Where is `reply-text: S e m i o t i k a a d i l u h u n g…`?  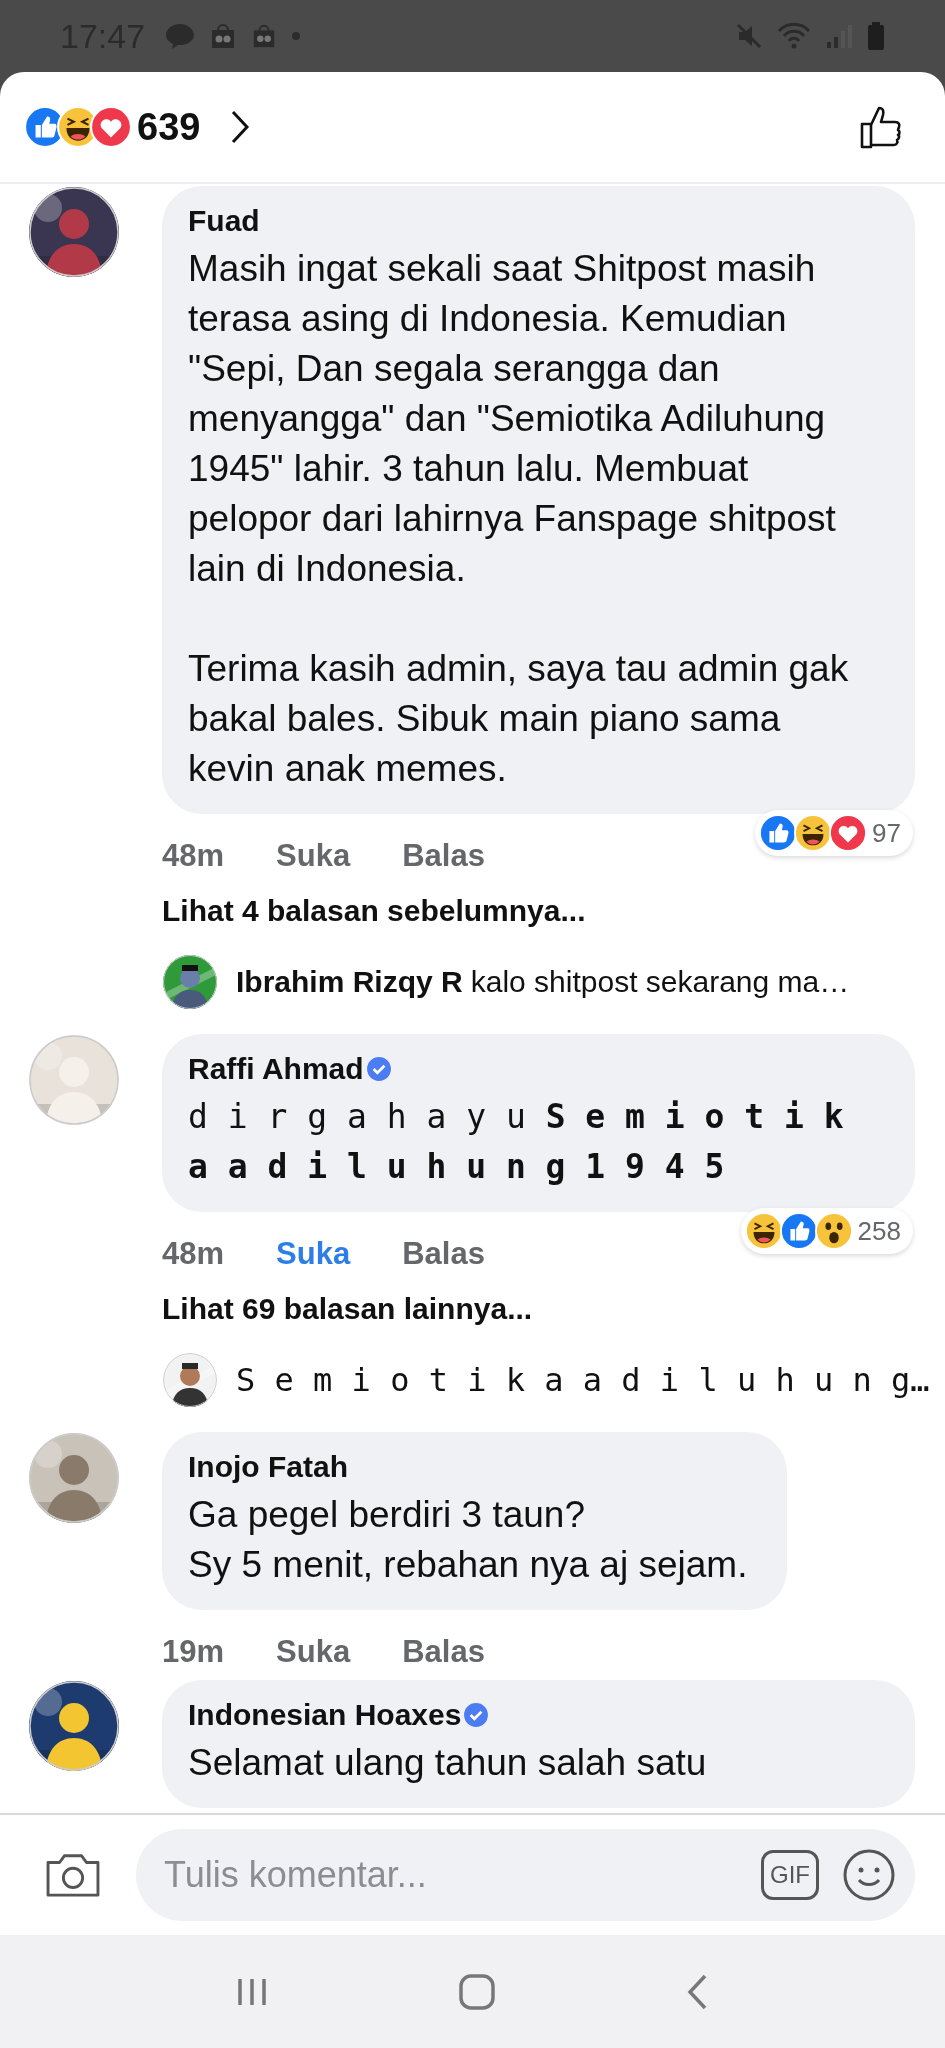
reply-text: S e m i o t i k a a d i l u h u n g… is located at coordinates (583, 1380).